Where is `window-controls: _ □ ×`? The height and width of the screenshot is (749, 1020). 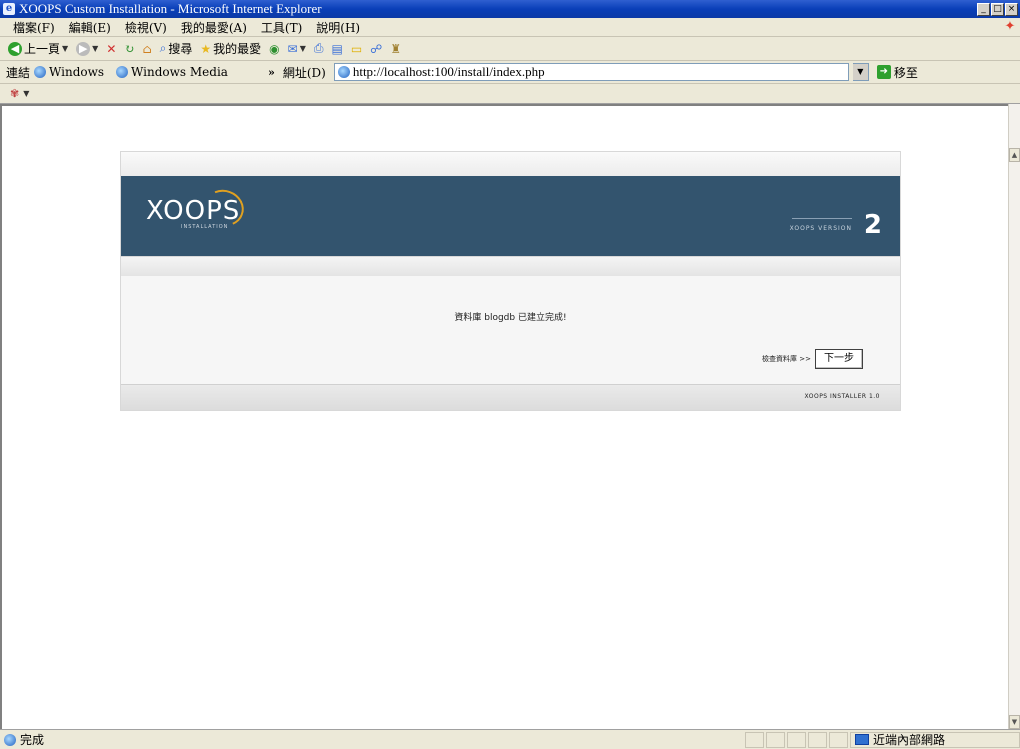 window-controls: _ □ × is located at coordinates (997, 9).